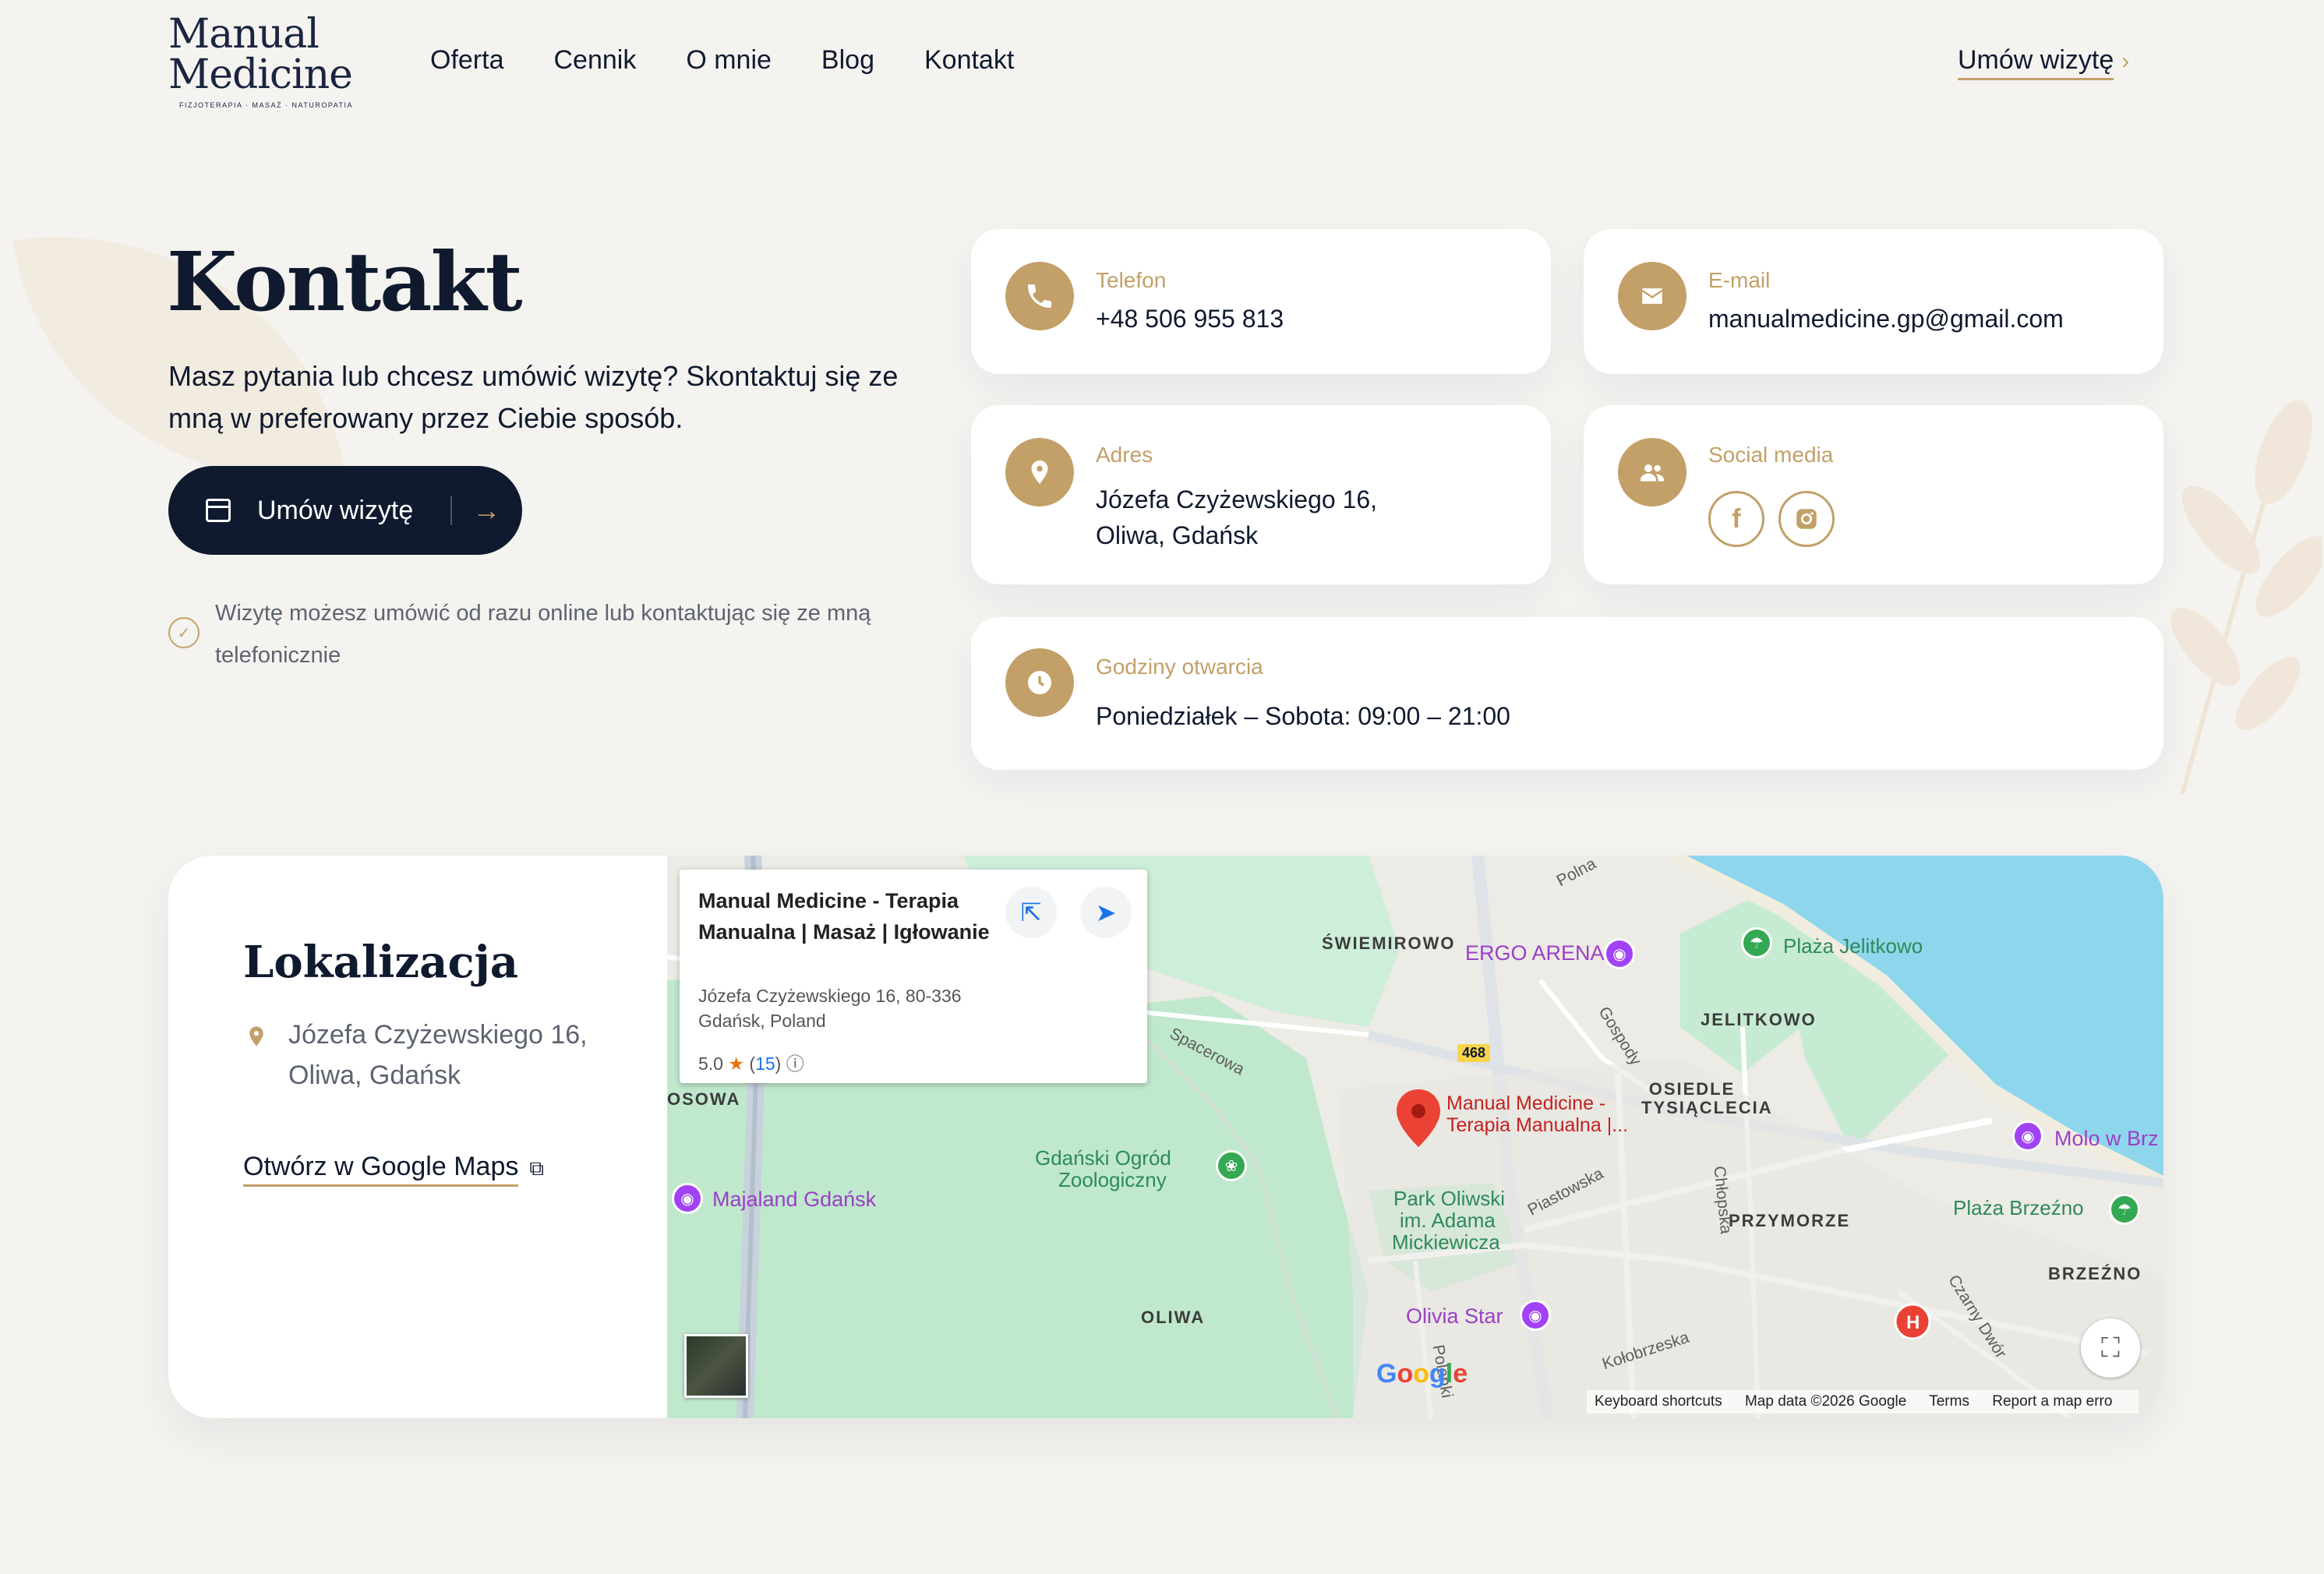 This screenshot has height=1574, width=2324. I want to click on olivia-star-icon: ◉, so click(1535, 1315).